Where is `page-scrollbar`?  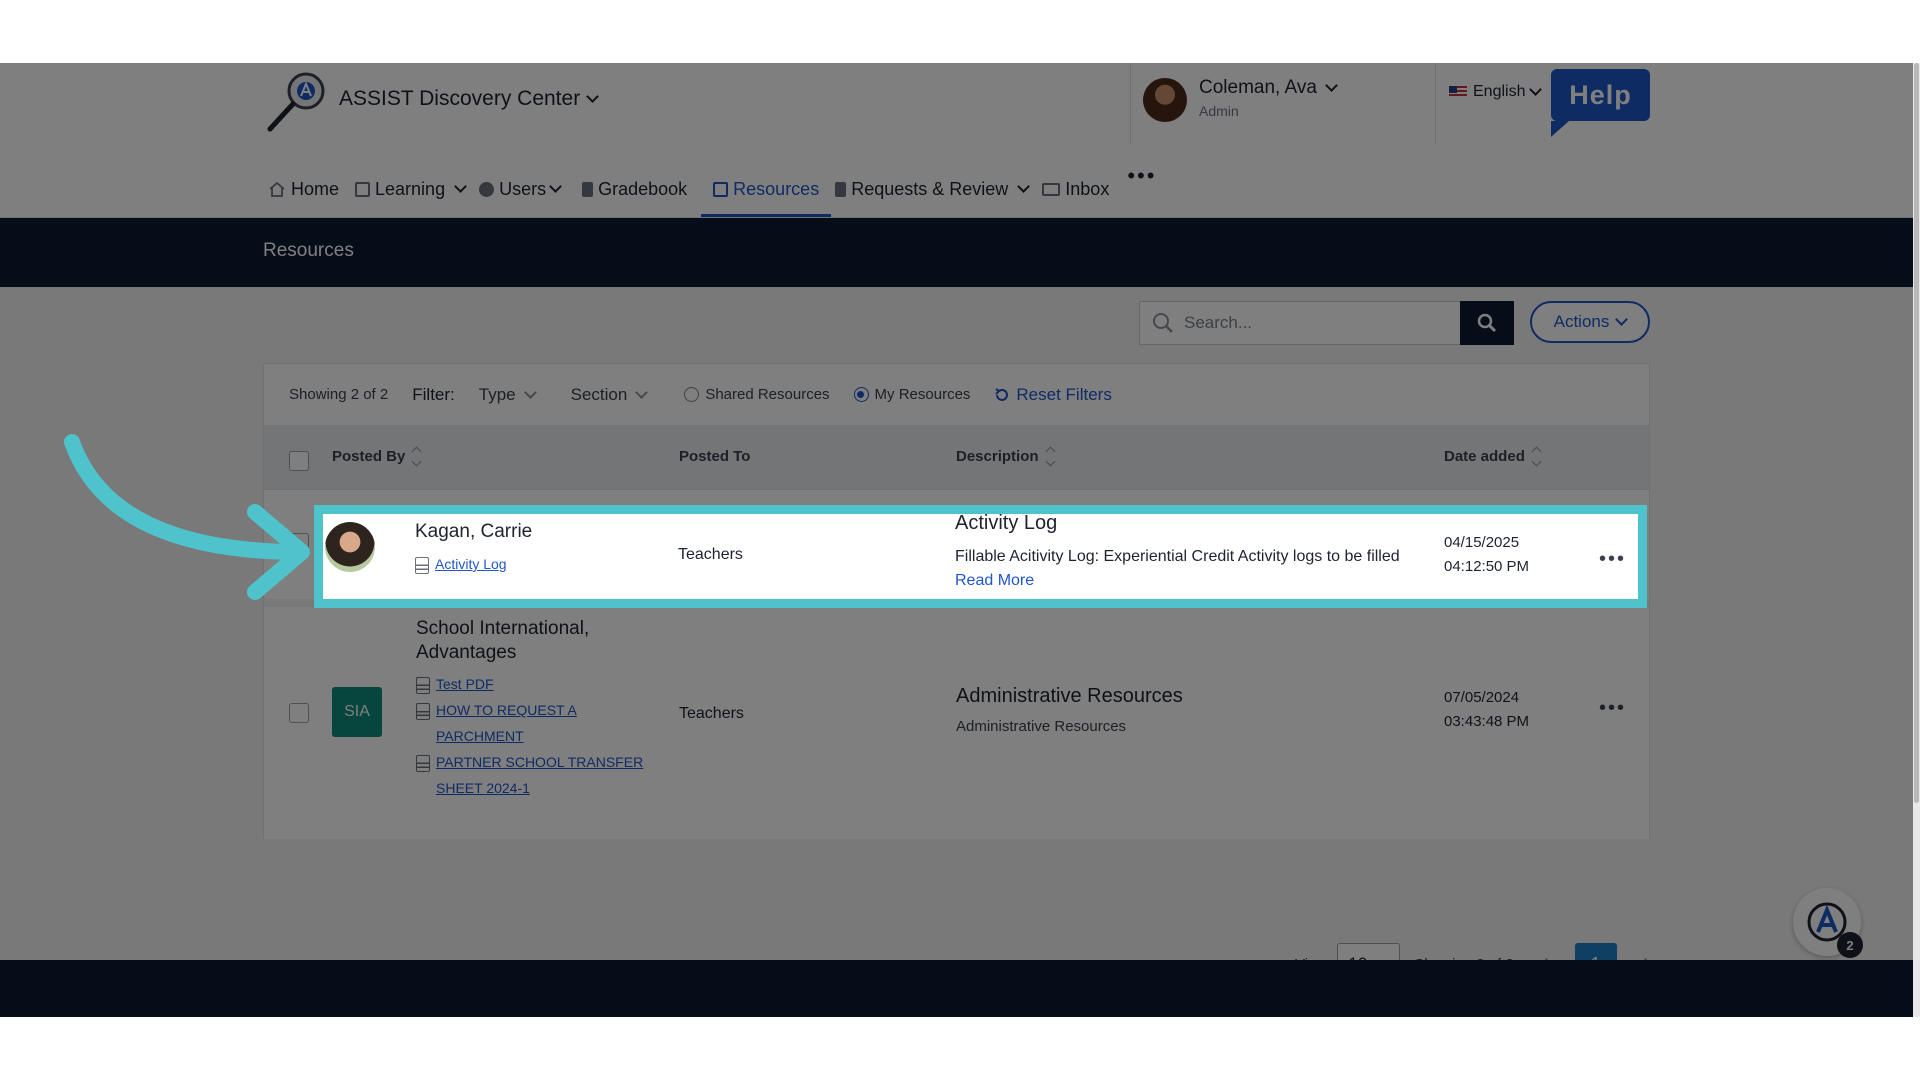
page-scrollbar is located at coordinates (1916, 540).